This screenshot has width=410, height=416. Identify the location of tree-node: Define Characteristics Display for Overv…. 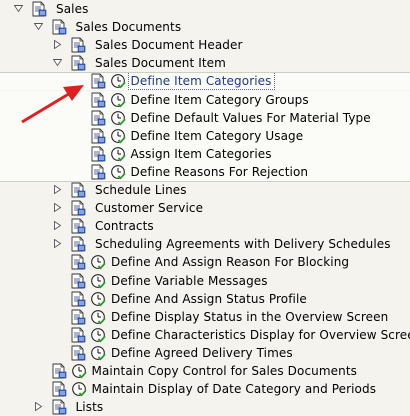
(205, 335).